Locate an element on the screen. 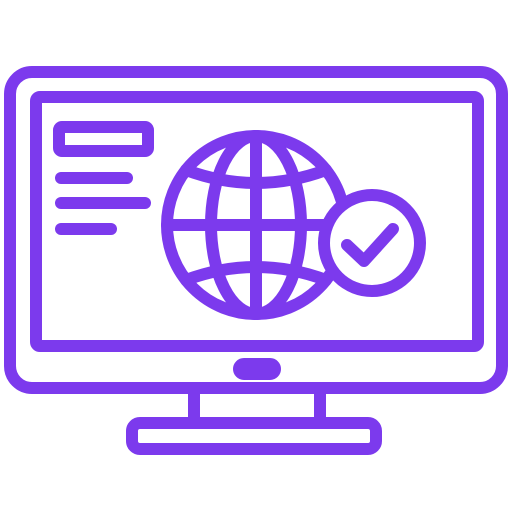  check-badge-circle is located at coordinates (372, 243).